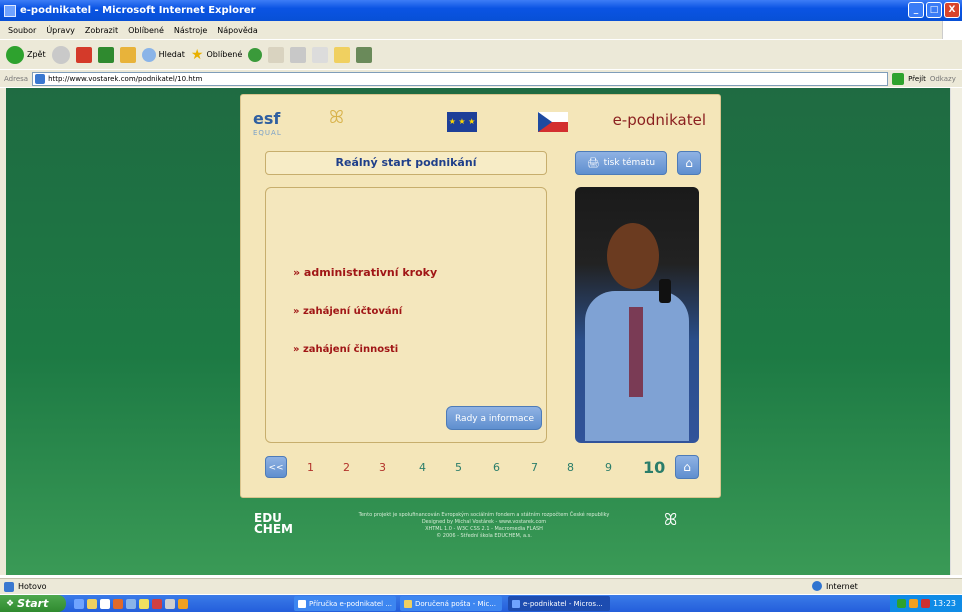 Image resolution: width=962 pixels, height=612 pixels. I want to click on print-topic-label: tisk tématu, so click(629, 163).